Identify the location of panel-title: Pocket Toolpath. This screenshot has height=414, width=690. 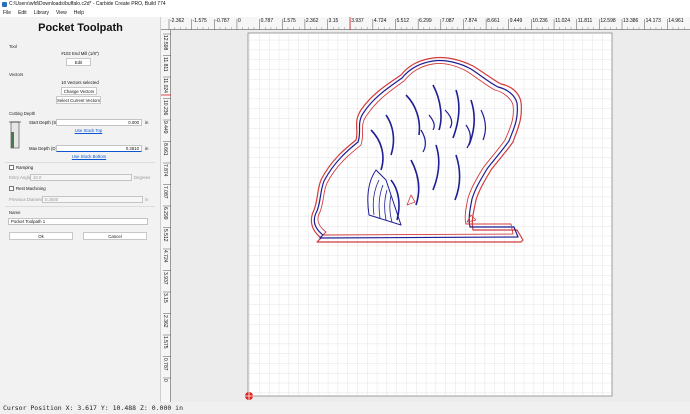
(80, 28).